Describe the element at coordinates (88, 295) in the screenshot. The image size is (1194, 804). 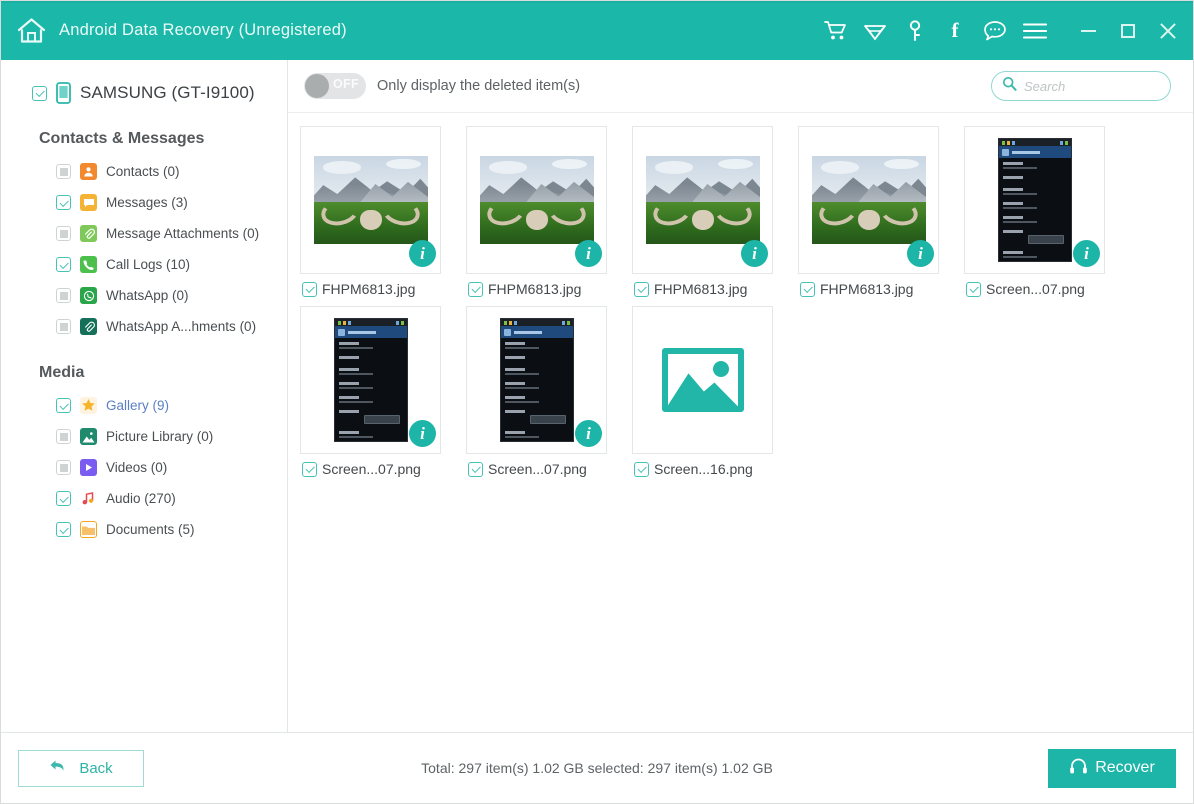
I see `whatsapp-icon` at that location.